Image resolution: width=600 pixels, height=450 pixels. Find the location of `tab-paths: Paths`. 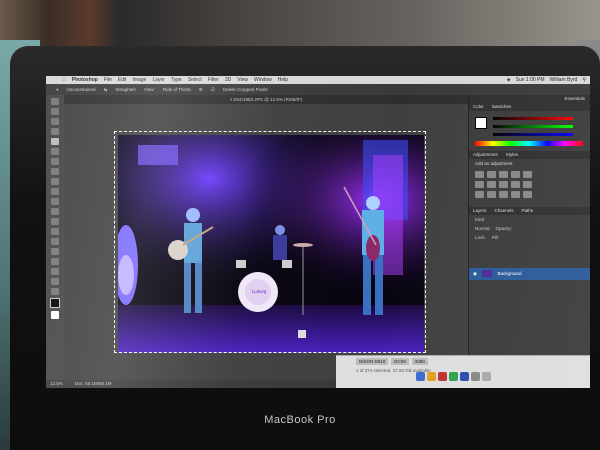

tab-paths: Paths is located at coordinates (528, 211).